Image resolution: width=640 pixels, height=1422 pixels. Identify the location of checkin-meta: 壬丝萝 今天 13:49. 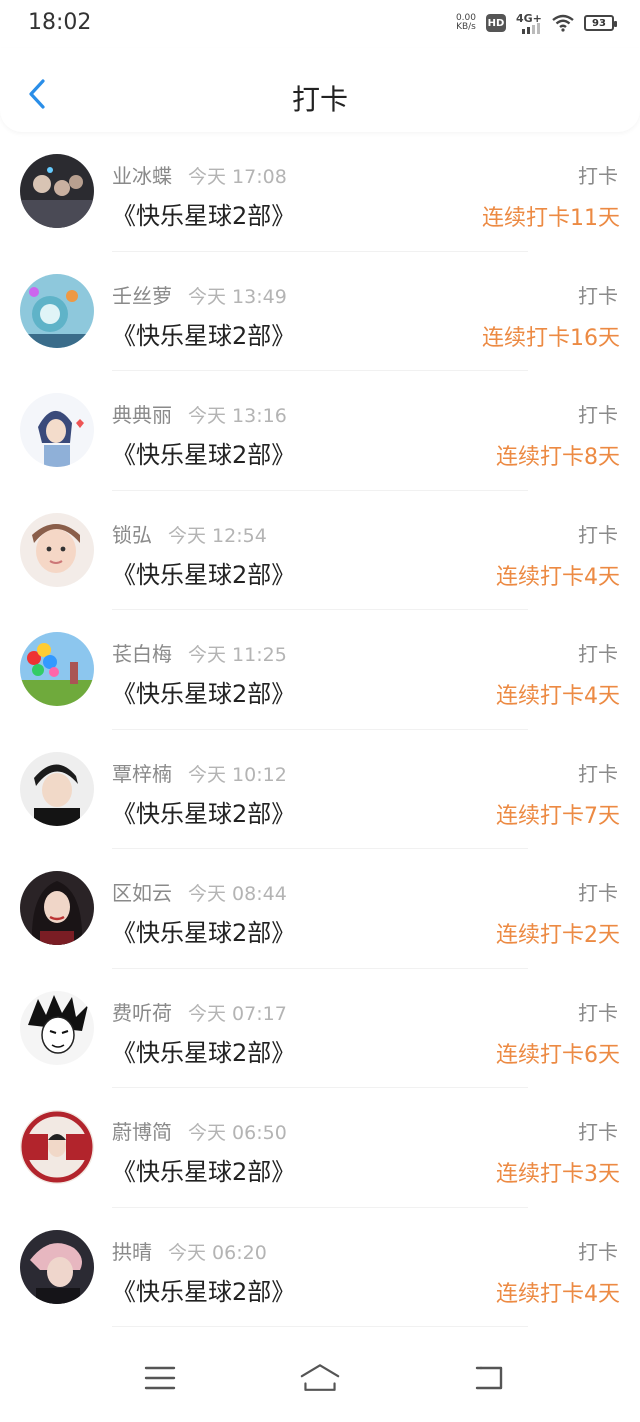
(199, 294).